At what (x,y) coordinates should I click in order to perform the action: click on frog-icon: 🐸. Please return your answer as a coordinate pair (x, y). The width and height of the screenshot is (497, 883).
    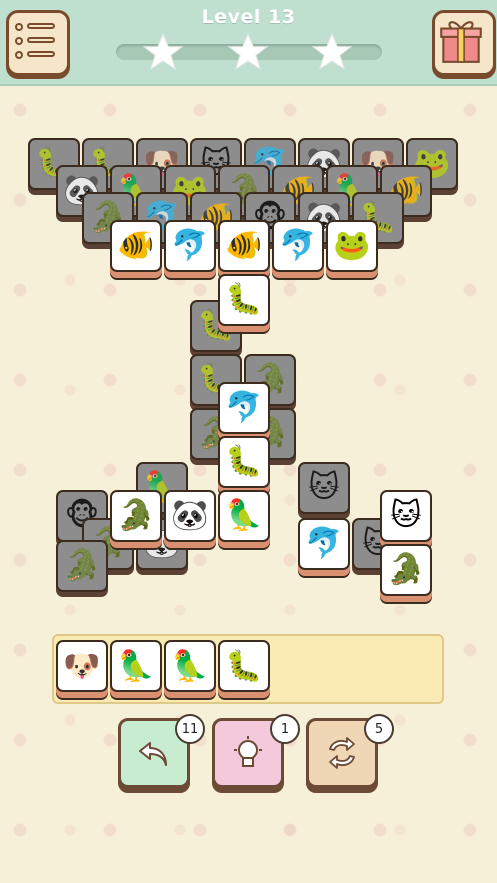
    Looking at the image, I should click on (352, 245).